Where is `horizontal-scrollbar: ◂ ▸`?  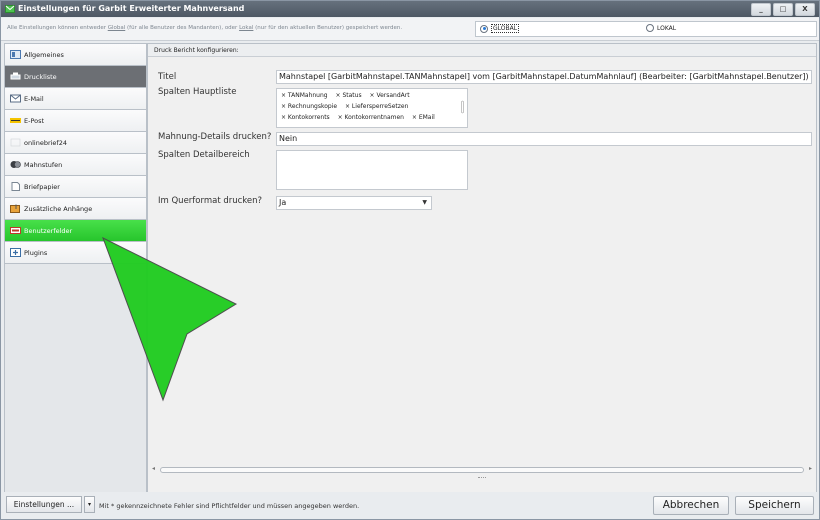
horizontal-scrollbar: ◂ ▸ is located at coordinates (482, 469).